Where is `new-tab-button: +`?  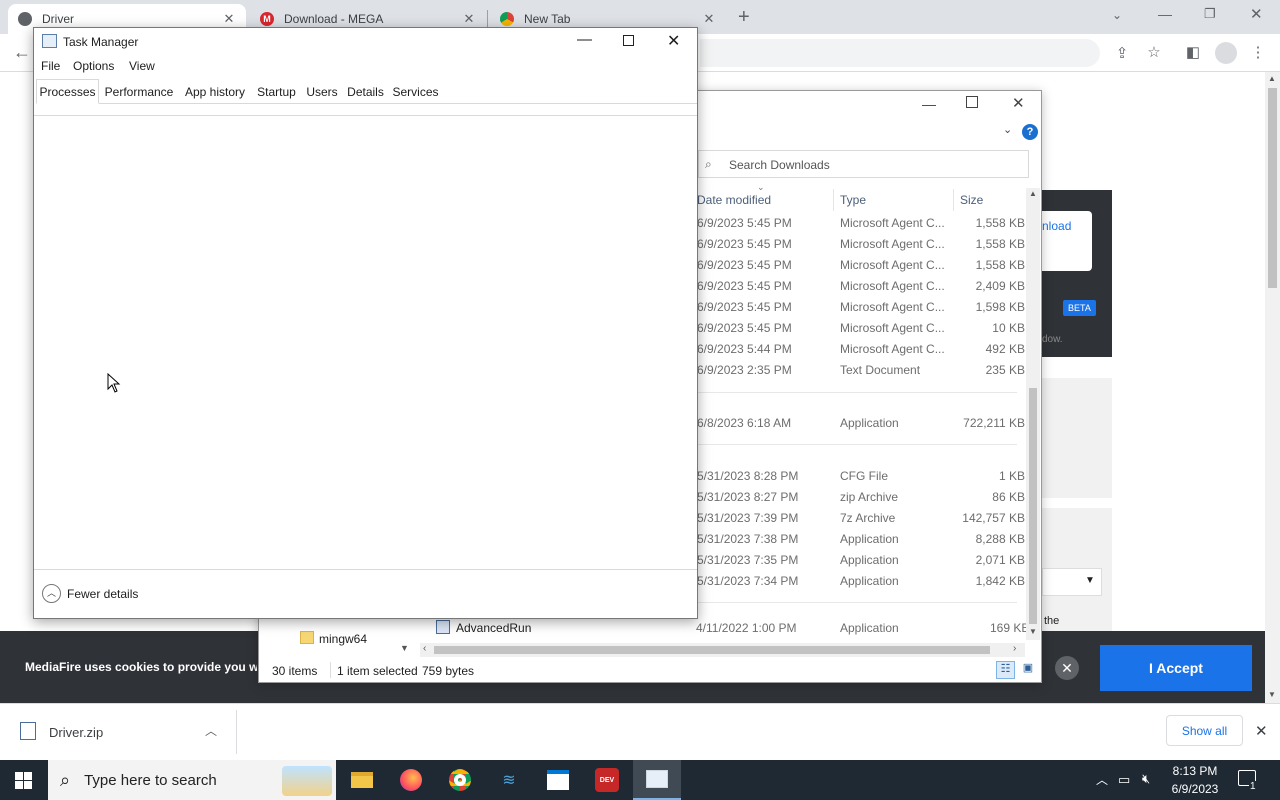
new-tab-button: + is located at coordinates (744, 17).